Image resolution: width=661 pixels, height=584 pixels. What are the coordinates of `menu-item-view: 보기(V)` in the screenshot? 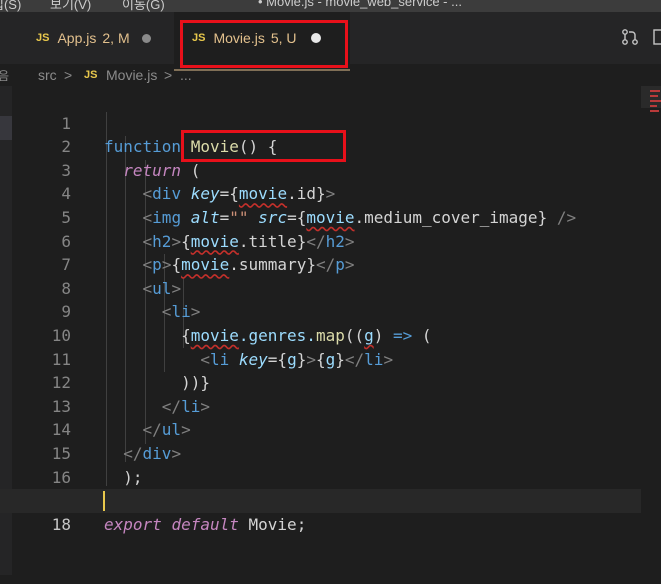 It's located at (70, 6).